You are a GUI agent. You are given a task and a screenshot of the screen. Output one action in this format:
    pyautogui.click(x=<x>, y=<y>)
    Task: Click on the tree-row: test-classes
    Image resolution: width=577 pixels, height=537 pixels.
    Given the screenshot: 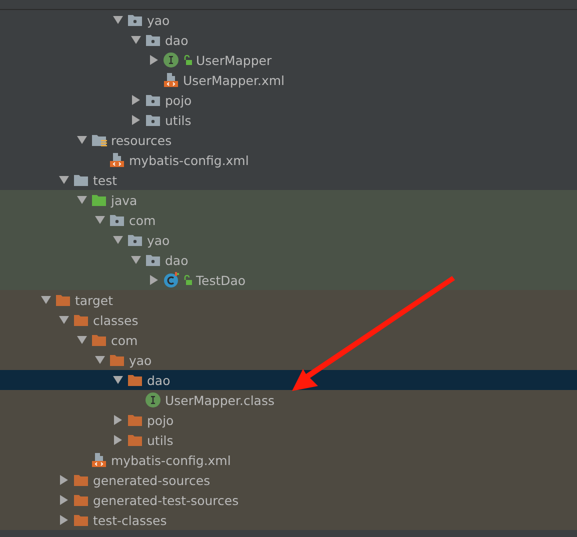 What is the action you would take?
    pyautogui.click(x=288, y=520)
    